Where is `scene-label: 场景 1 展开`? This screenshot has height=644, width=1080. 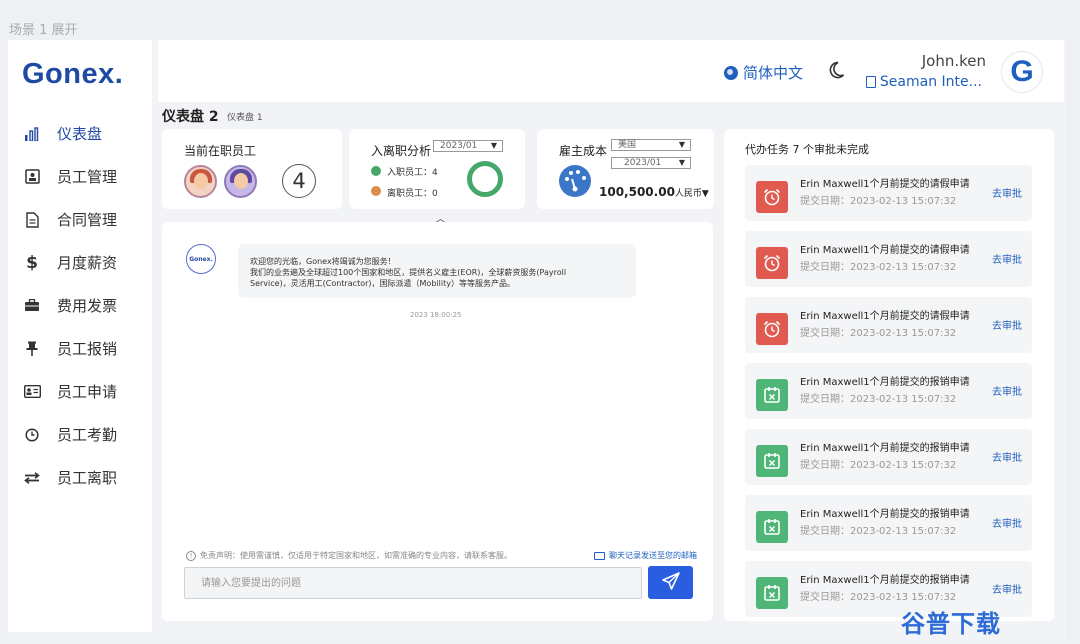
scene-label: 场景 1 展开 is located at coordinates (43, 30).